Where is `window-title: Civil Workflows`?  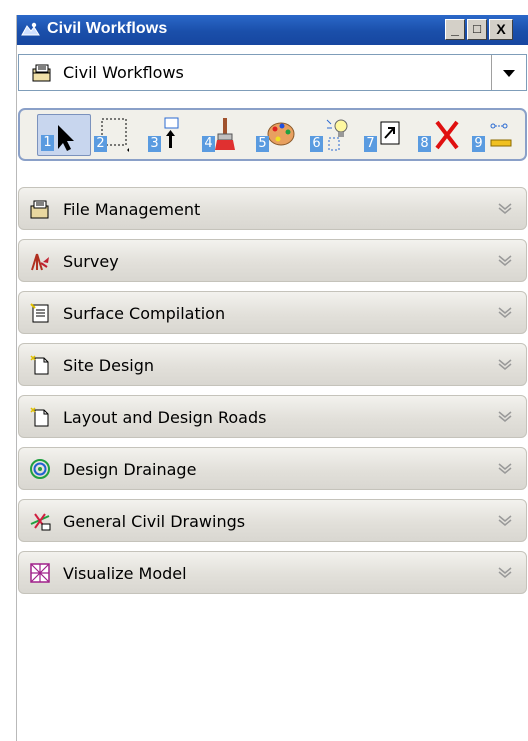 window-title: Civil Workflows is located at coordinates (107, 28).